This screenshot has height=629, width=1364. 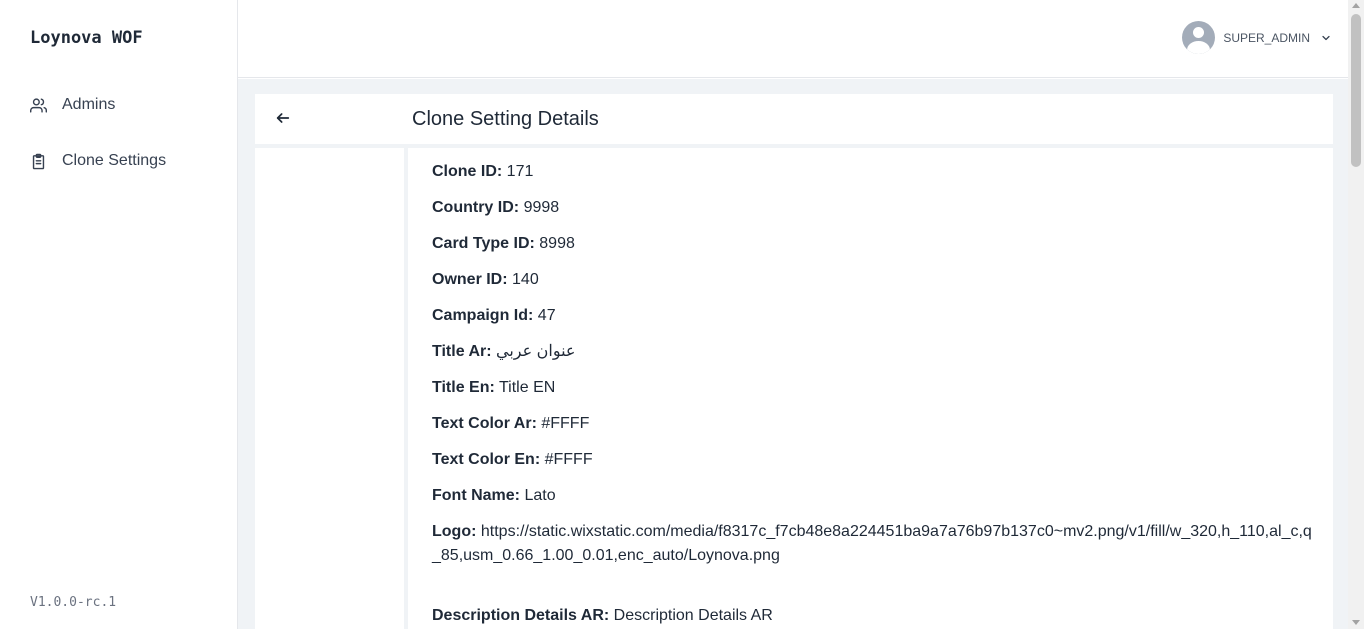 What do you see at coordinates (494, 387) in the screenshot?
I see `detail-title-en: Title En: Title EN` at bounding box center [494, 387].